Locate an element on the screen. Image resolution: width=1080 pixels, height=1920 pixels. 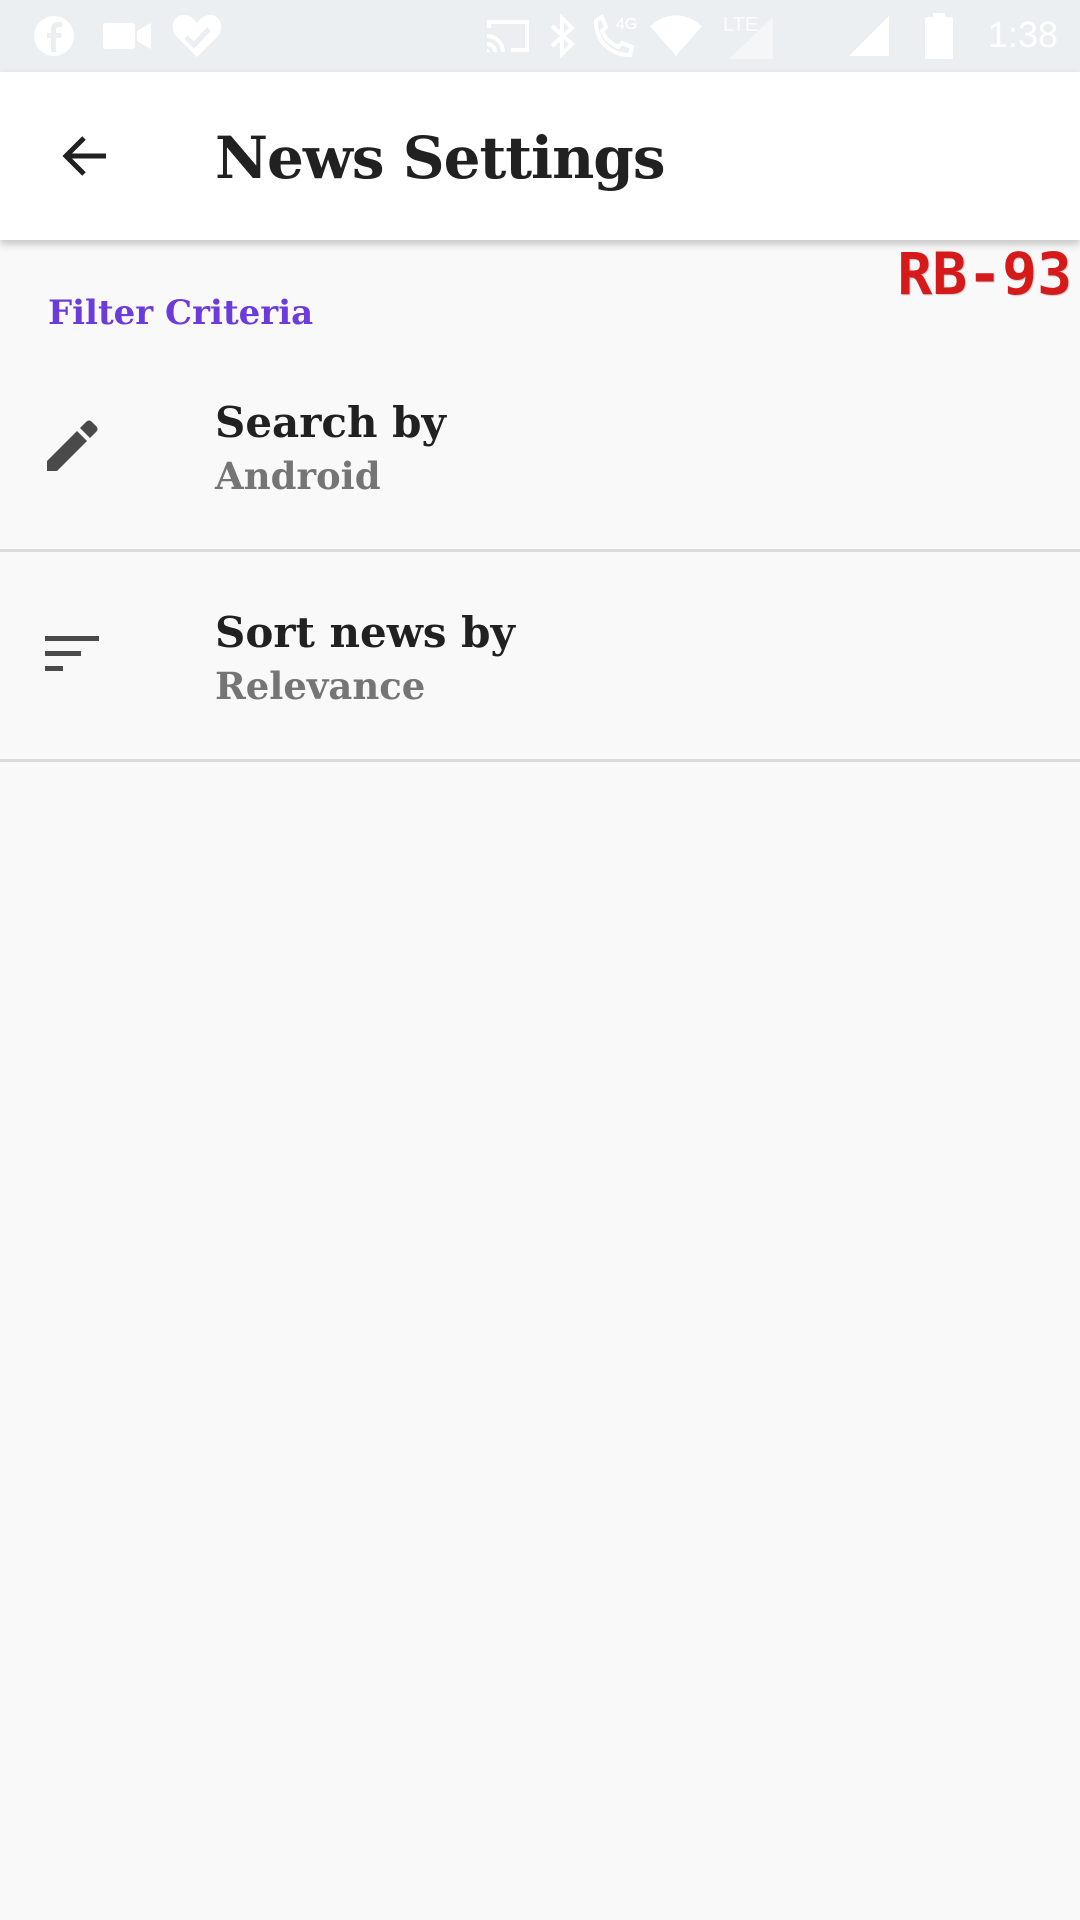
preference-summary: Relevance is located at coordinates (320, 686).